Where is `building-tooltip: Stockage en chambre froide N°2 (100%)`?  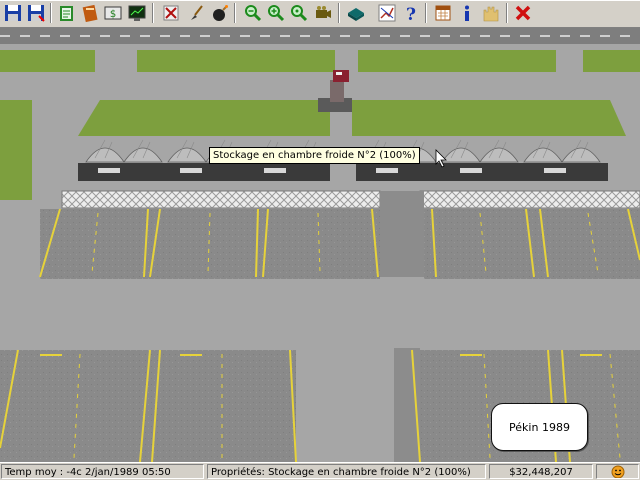 building-tooltip: Stockage en chambre froide N°2 (100%) is located at coordinates (314, 155).